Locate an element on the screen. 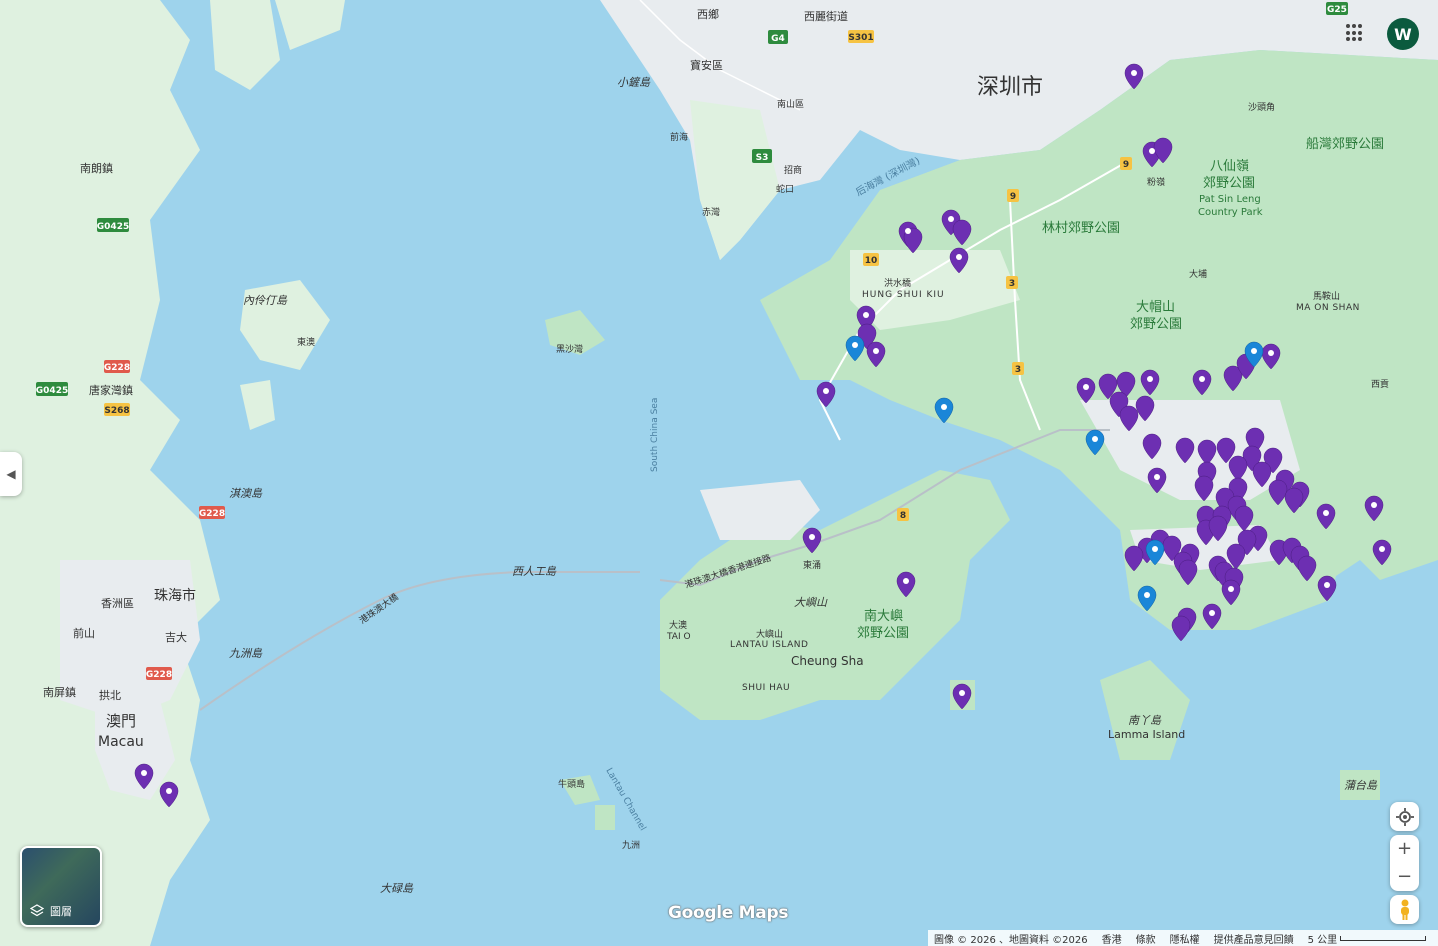 This screenshot has width=1438, height=946. label-neilingding: 內伶仃島 is located at coordinates (265, 300).